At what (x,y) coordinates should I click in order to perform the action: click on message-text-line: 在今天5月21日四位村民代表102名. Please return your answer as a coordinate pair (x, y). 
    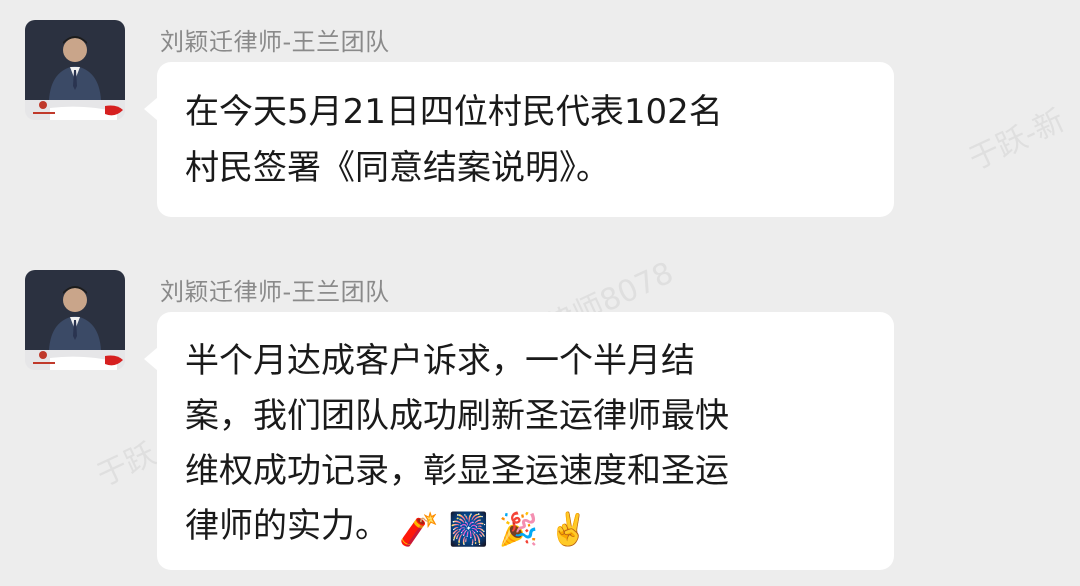
    Looking at the image, I should click on (454, 112).